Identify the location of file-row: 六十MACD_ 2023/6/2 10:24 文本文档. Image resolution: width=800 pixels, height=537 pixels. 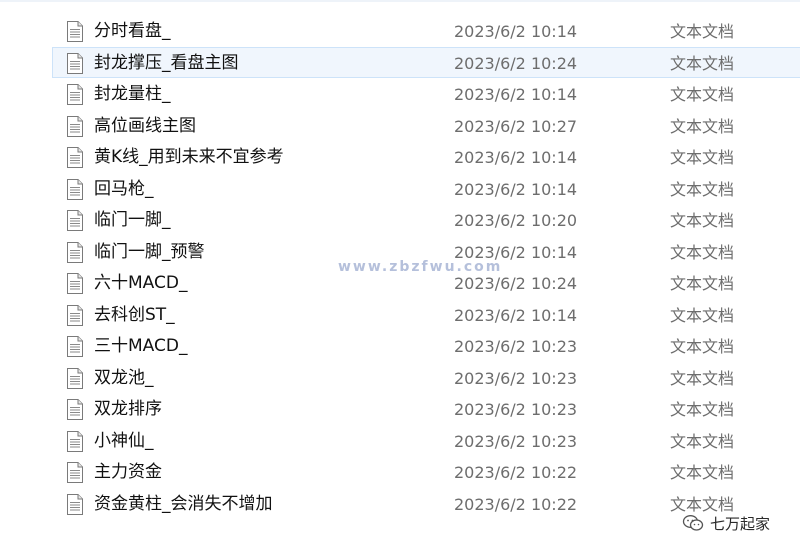
(400, 283).